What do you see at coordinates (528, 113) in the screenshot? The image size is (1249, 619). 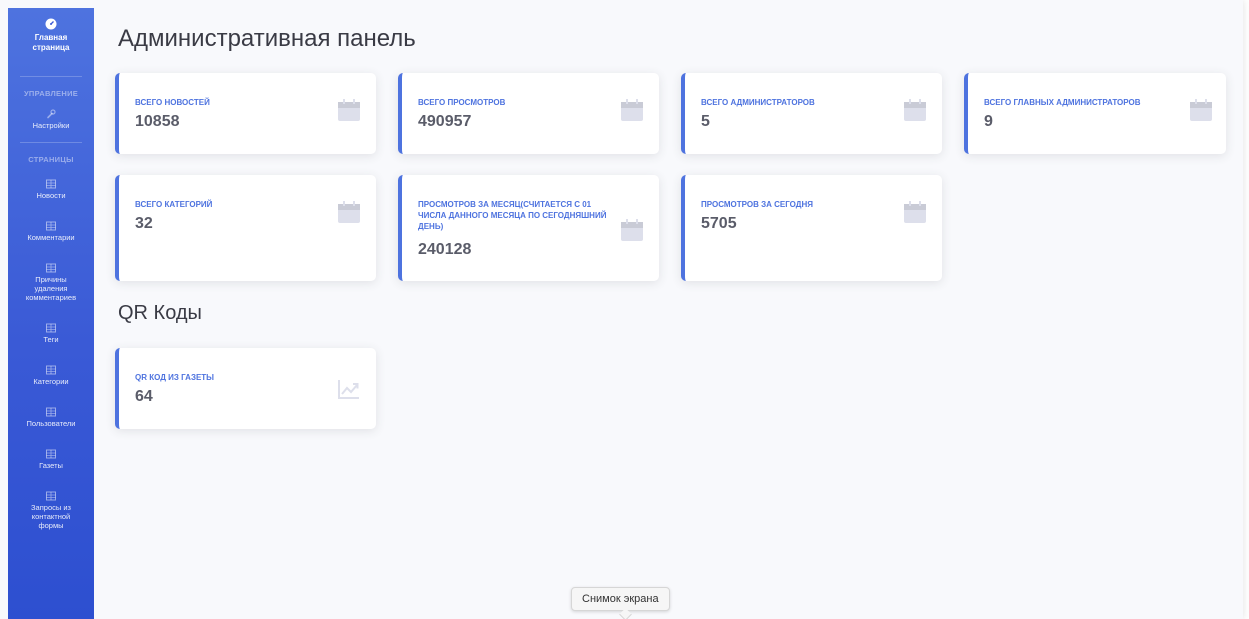 I see `stat-card-total-views: ВСЕГО ПРОСМОТРОВ 490957` at bounding box center [528, 113].